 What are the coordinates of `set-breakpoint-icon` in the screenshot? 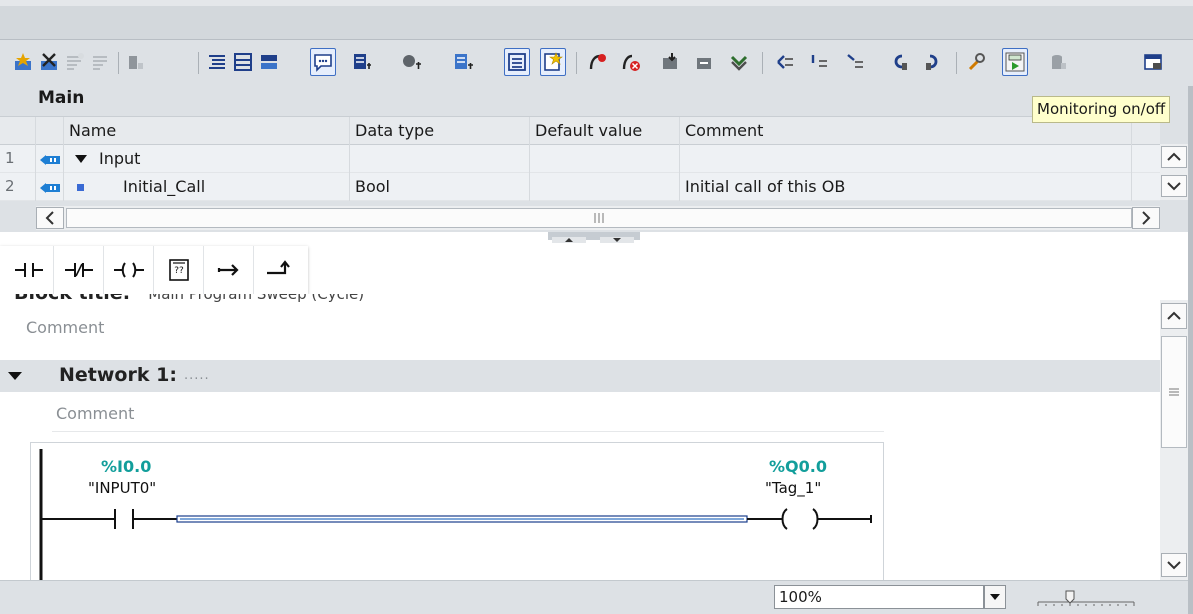 It's located at (597, 62).